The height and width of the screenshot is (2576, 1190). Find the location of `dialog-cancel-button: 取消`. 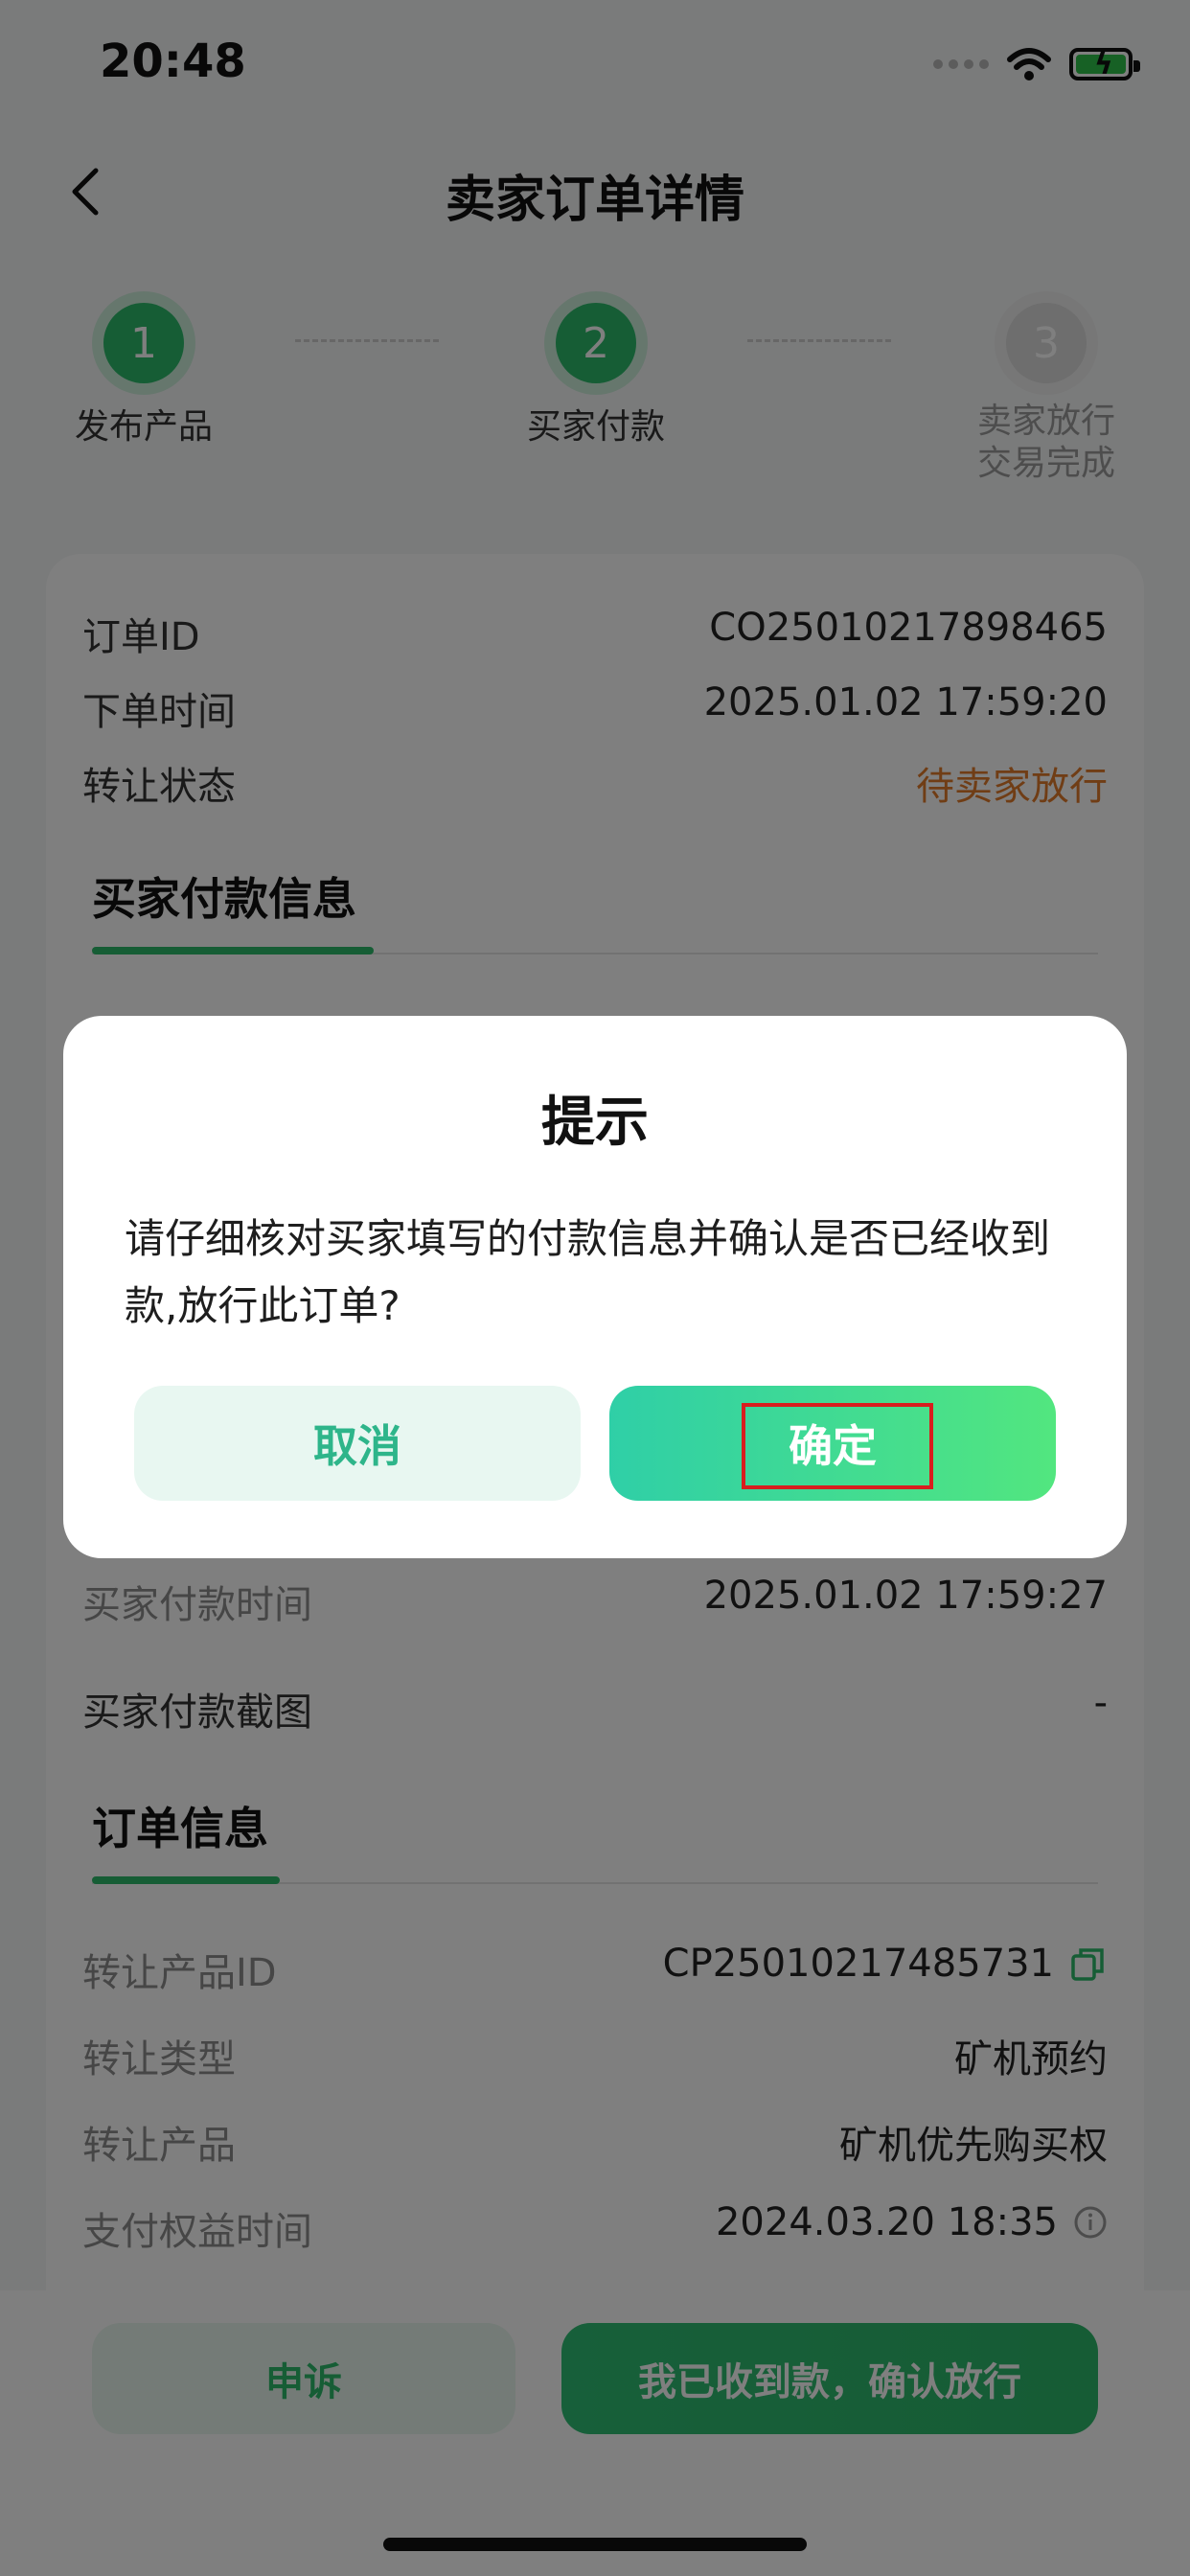

dialog-cancel-button: 取消 is located at coordinates (358, 1443).